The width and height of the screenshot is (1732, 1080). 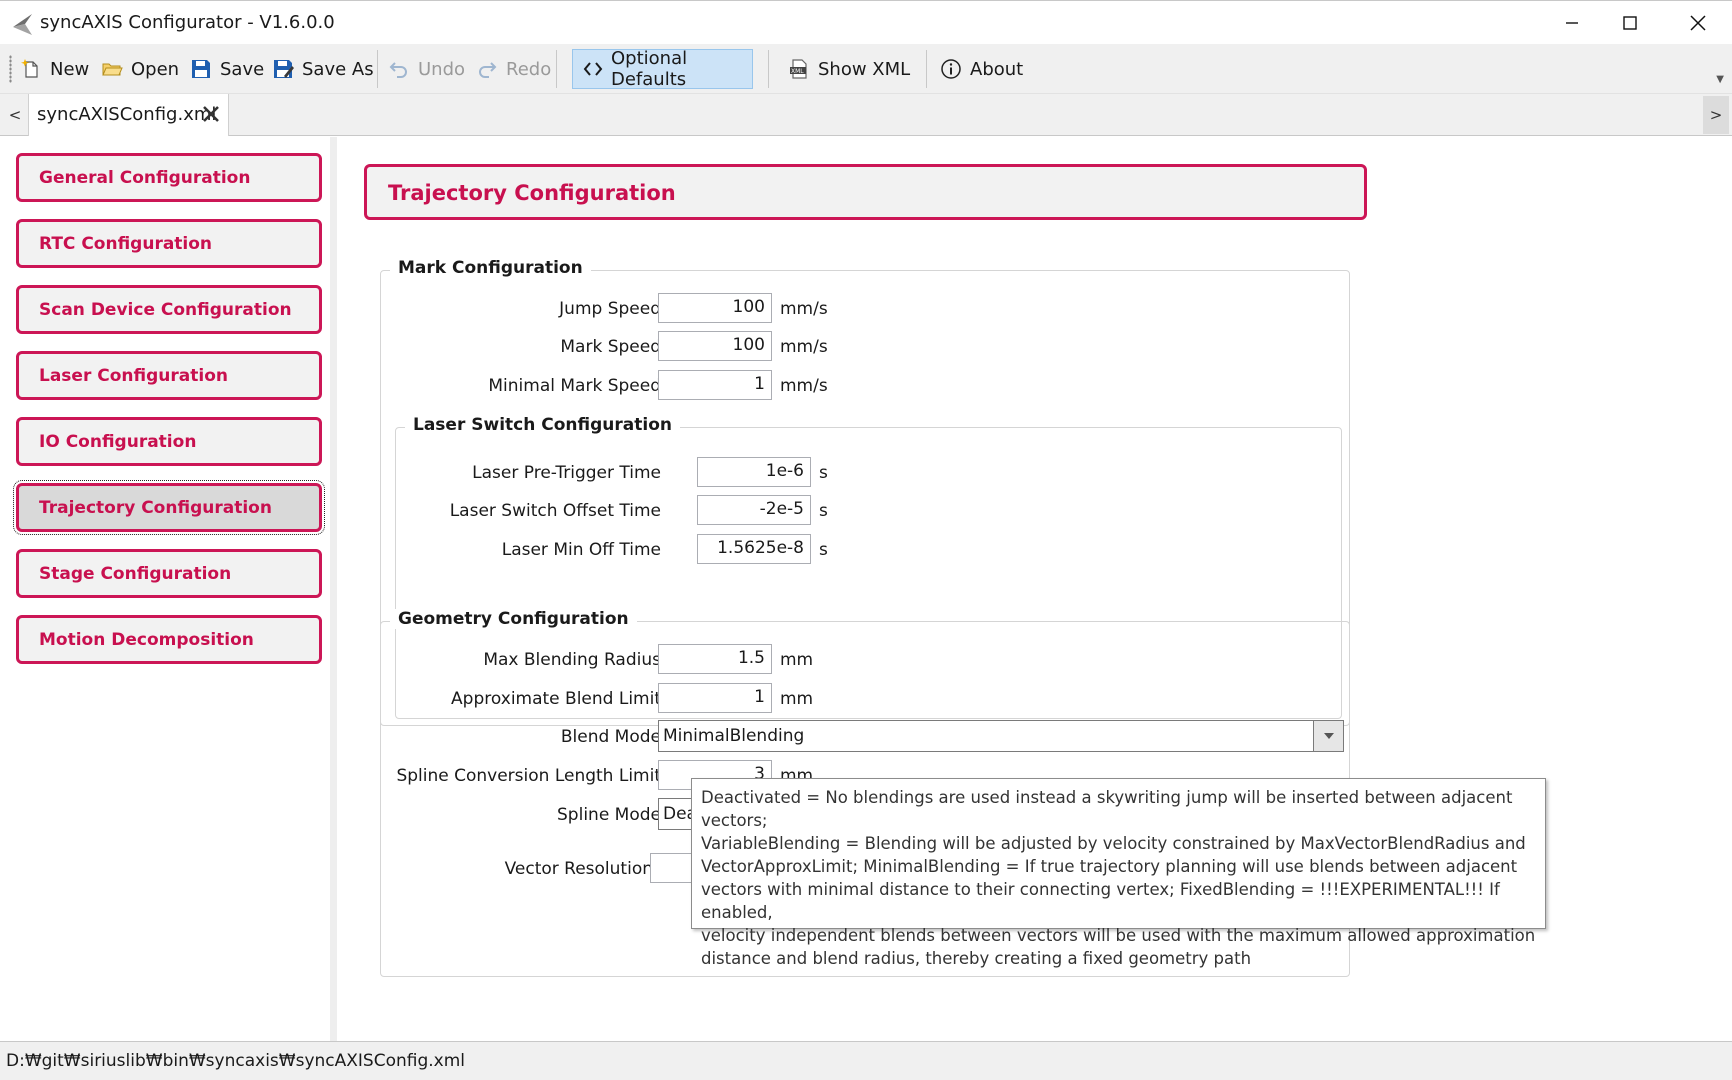 I want to click on laser-min-off-time-unit: s, so click(x=823, y=550).